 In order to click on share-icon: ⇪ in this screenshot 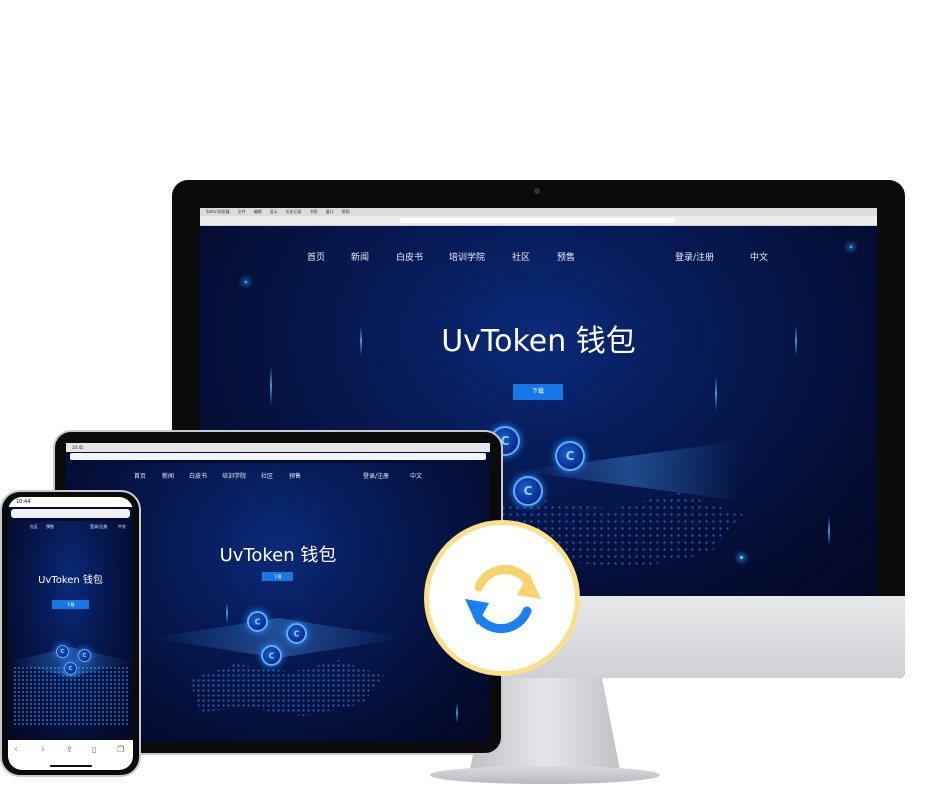, I will do `click(69, 749)`.